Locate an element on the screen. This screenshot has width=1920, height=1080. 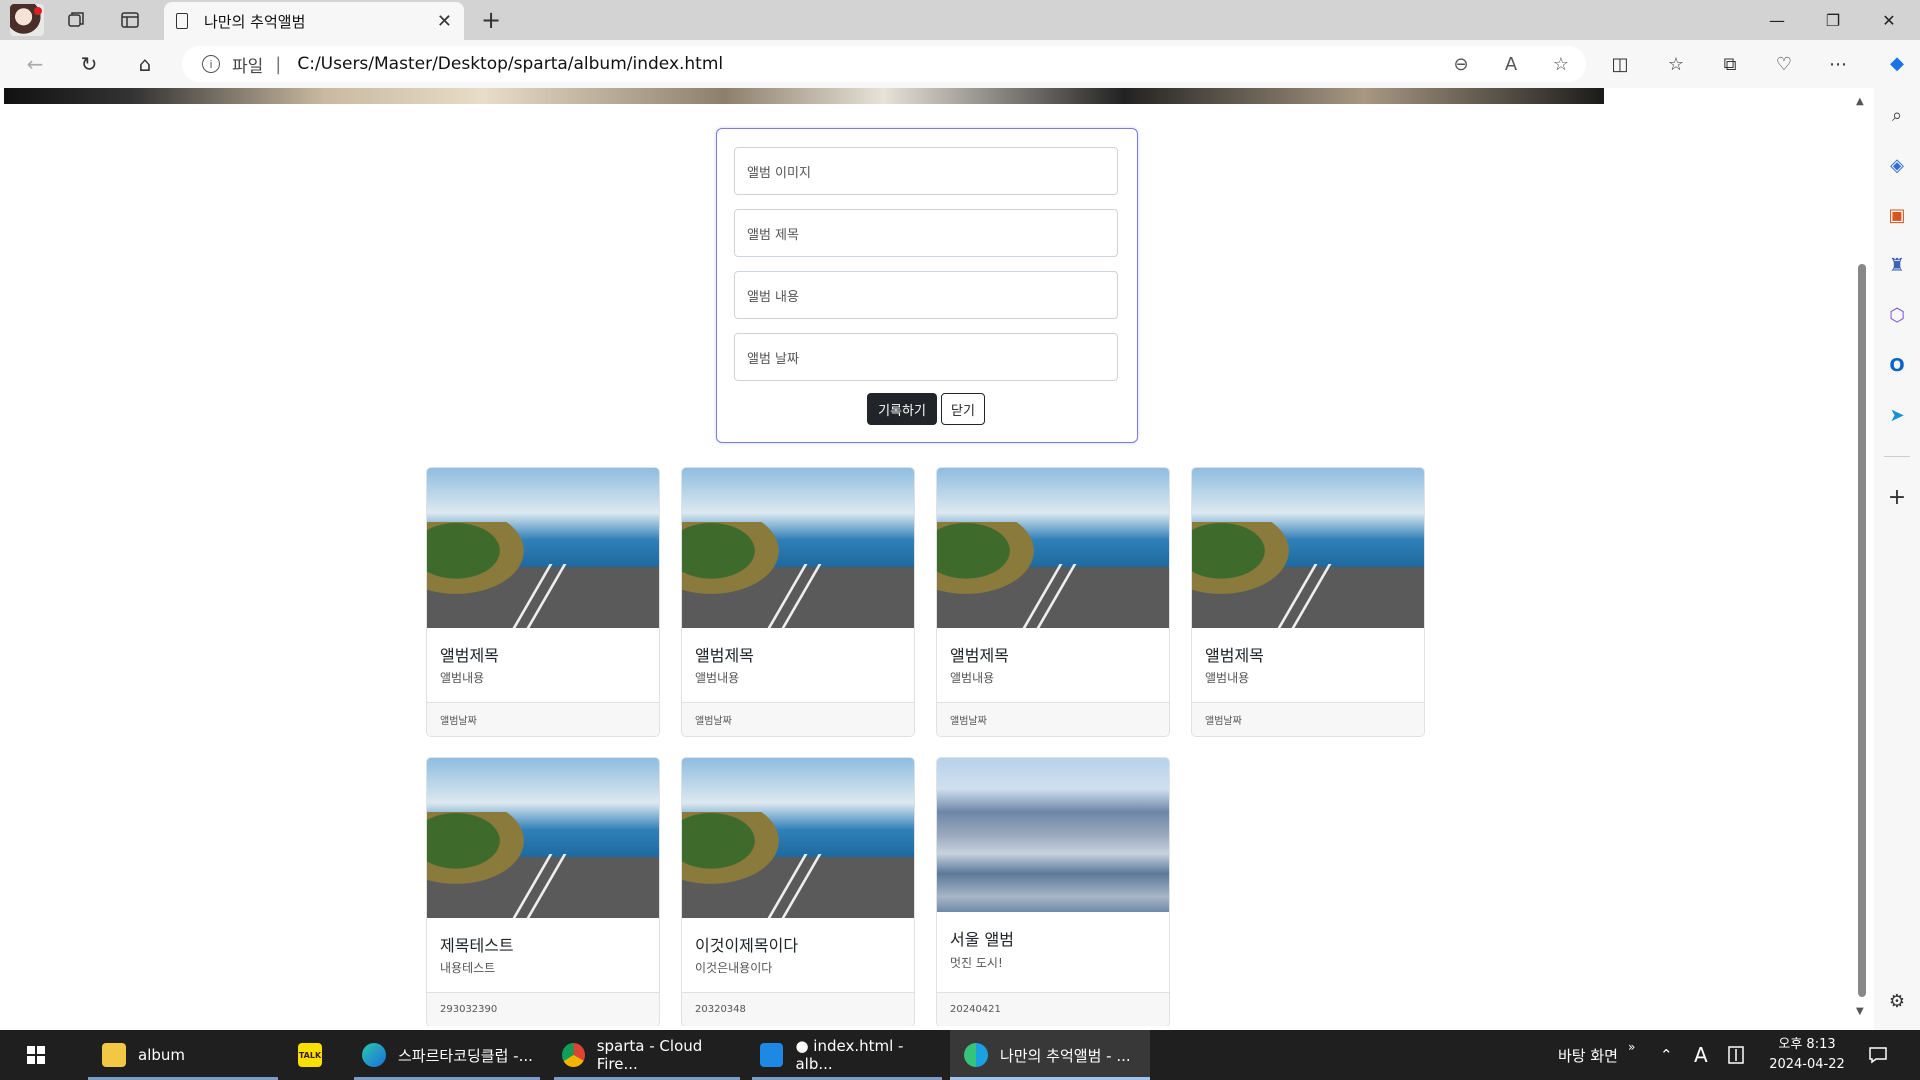
ime-indicator: A is located at coordinates (1701, 1055).